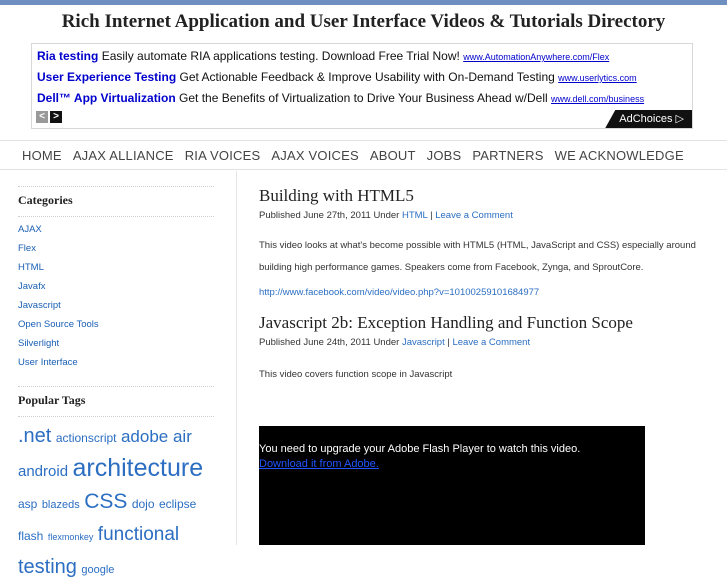  I want to click on category-link: Javafx, so click(116, 286).